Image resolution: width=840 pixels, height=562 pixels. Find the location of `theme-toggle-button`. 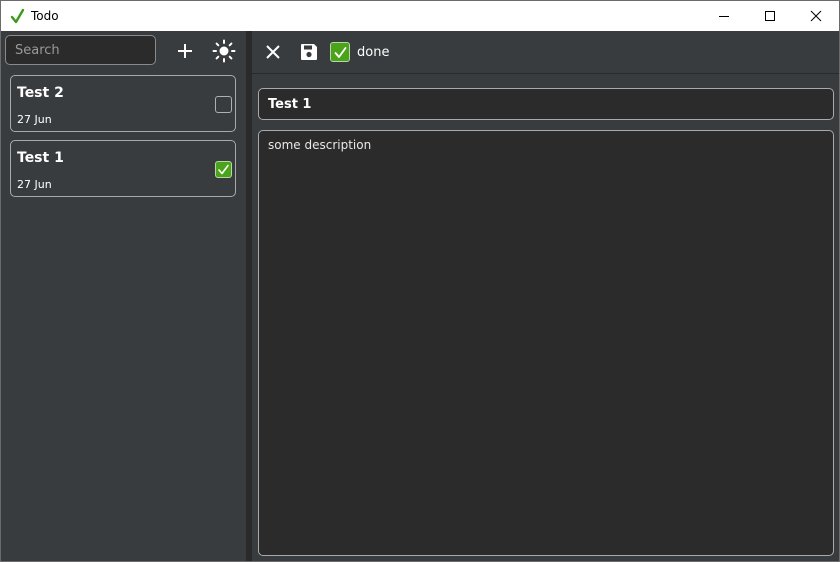

theme-toggle-button is located at coordinates (224, 51).